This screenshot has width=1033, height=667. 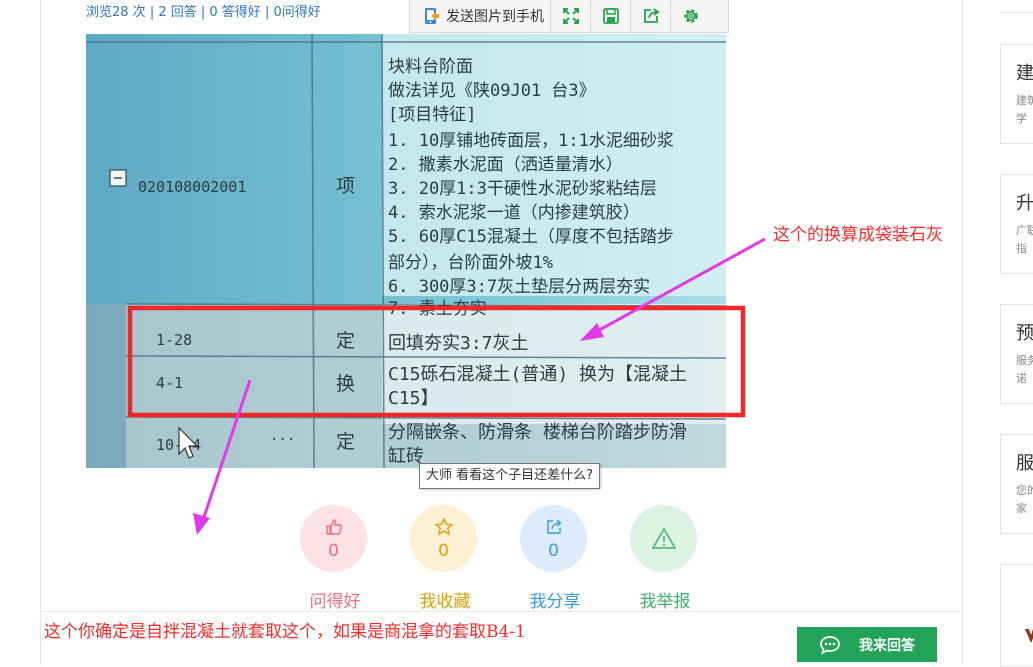 I want to click on sidebar-card-2: 升 广联 指, so click(x=1016, y=224).